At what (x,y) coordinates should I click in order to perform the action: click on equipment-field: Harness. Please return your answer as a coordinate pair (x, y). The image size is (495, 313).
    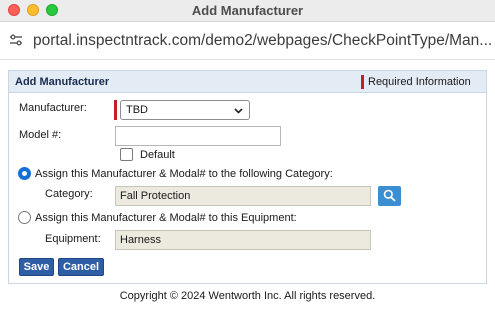
    Looking at the image, I should click on (243, 240).